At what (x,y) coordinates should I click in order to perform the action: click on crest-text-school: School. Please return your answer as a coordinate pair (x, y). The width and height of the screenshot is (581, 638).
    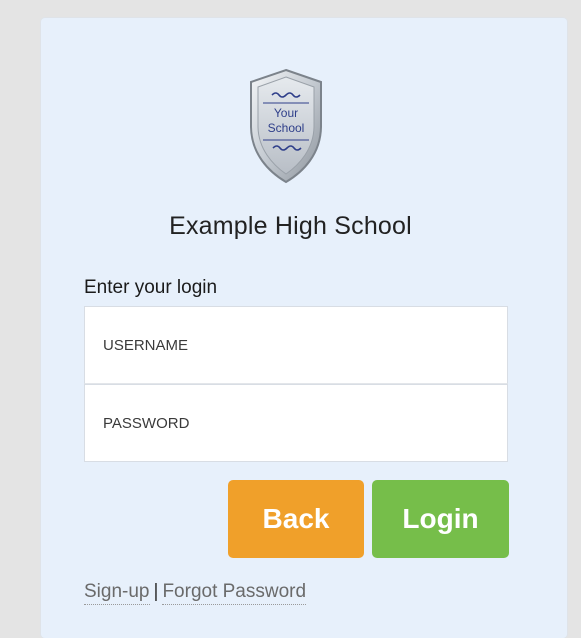
    Looking at the image, I should click on (286, 128).